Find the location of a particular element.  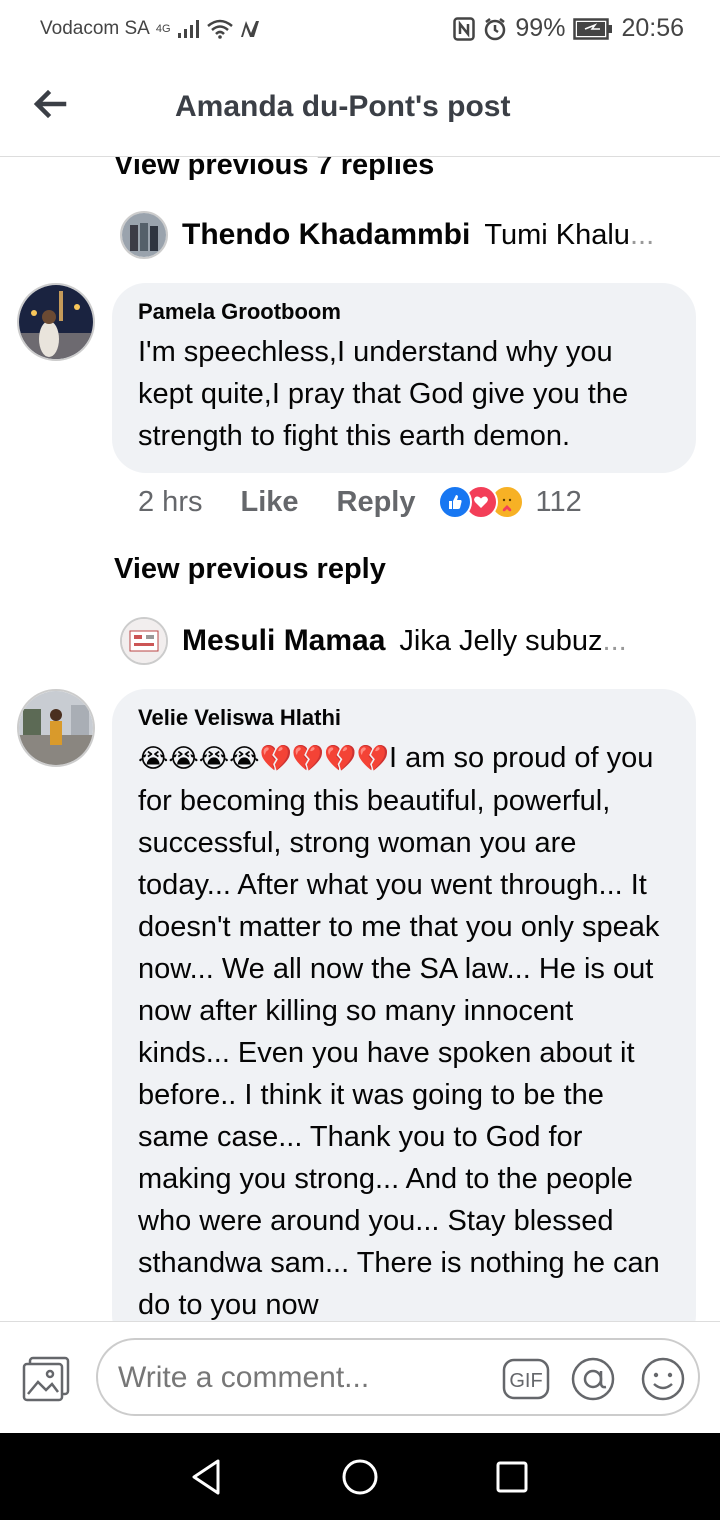

status-right: 99% 20:56 is located at coordinates (568, 28).